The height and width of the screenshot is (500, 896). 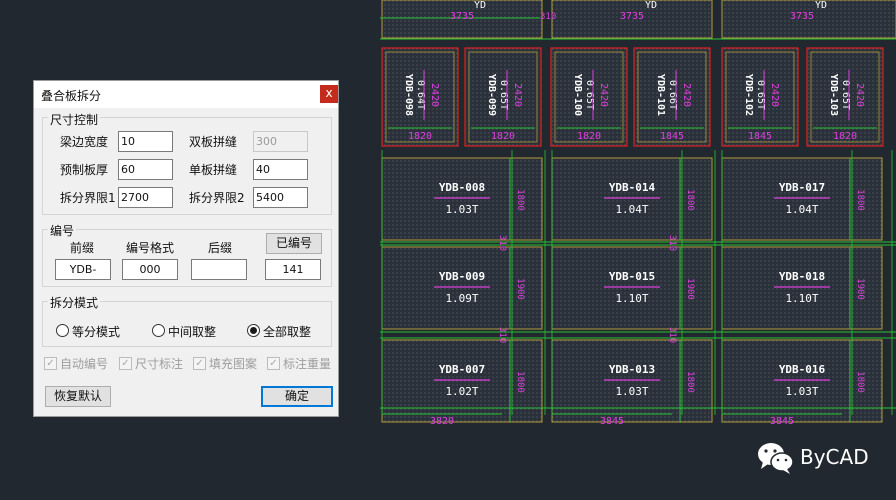 What do you see at coordinates (748, 95) in the screenshot?
I see `panel-id: YDB-102` at bounding box center [748, 95].